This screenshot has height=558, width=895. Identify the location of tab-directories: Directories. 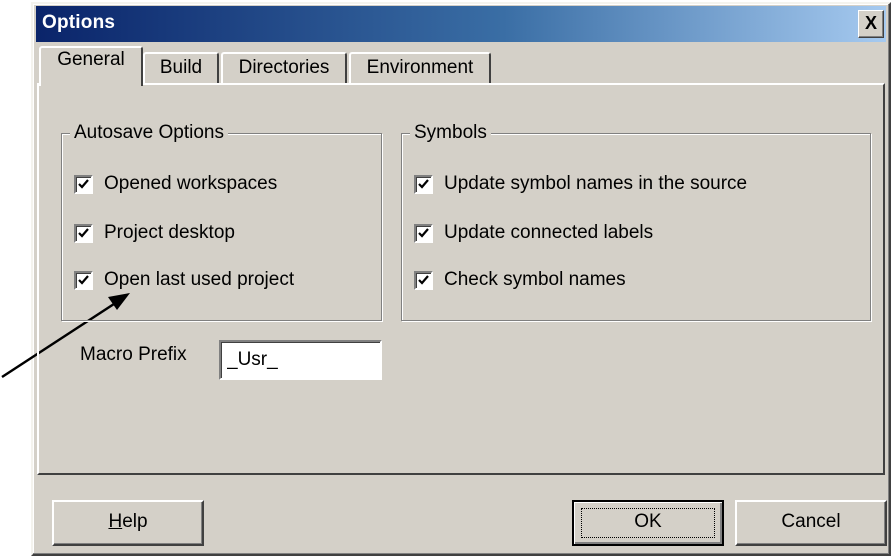
(284, 68).